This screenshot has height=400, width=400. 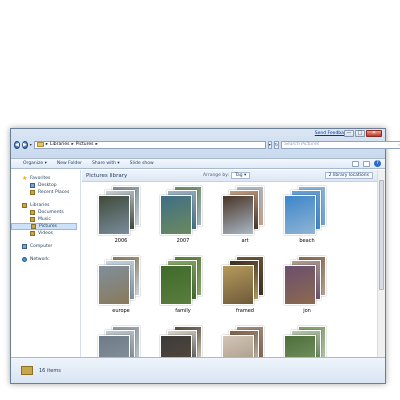 I want to click on computer-icon, so click(x=24, y=246).